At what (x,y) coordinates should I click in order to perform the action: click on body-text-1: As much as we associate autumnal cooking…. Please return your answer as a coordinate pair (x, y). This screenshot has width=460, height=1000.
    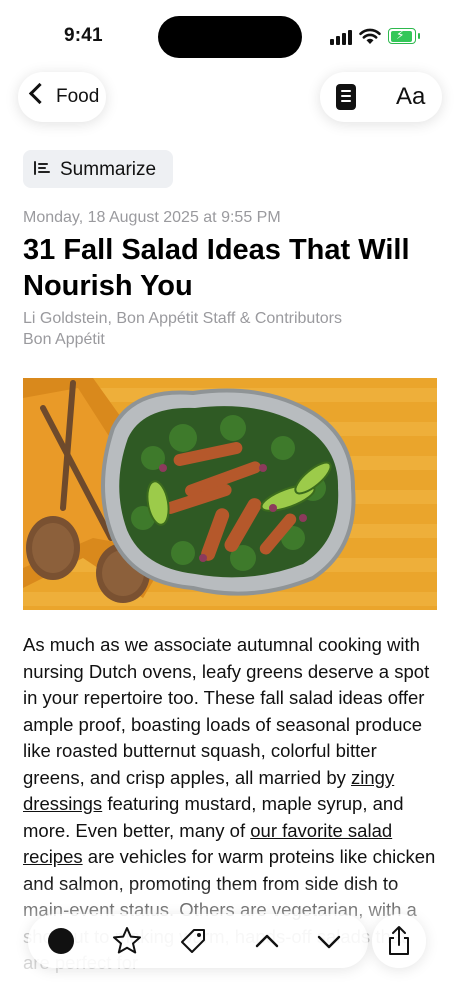
    Looking at the image, I should click on (226, 711).